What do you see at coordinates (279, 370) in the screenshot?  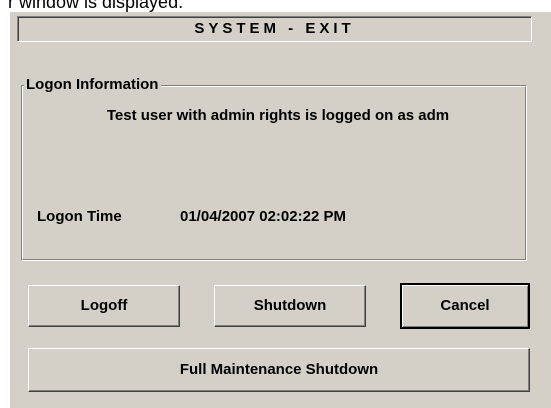 I see `full-maintenance-shutdown-button: Full Maintenance Shutdown` at bounding box center [279, 370].